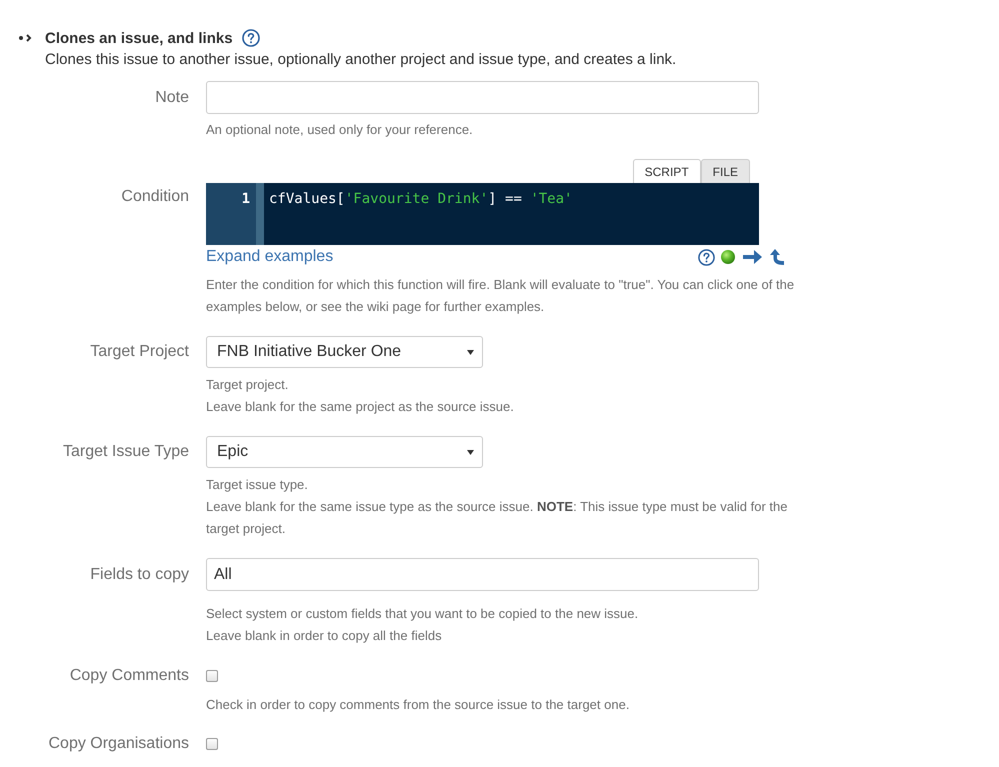 The image size is (999, 767). What do you see at coordinates (270, 257) in the screenshot?
I see `expand-examples-link: Expand examples` at bounding box center [270, 257].